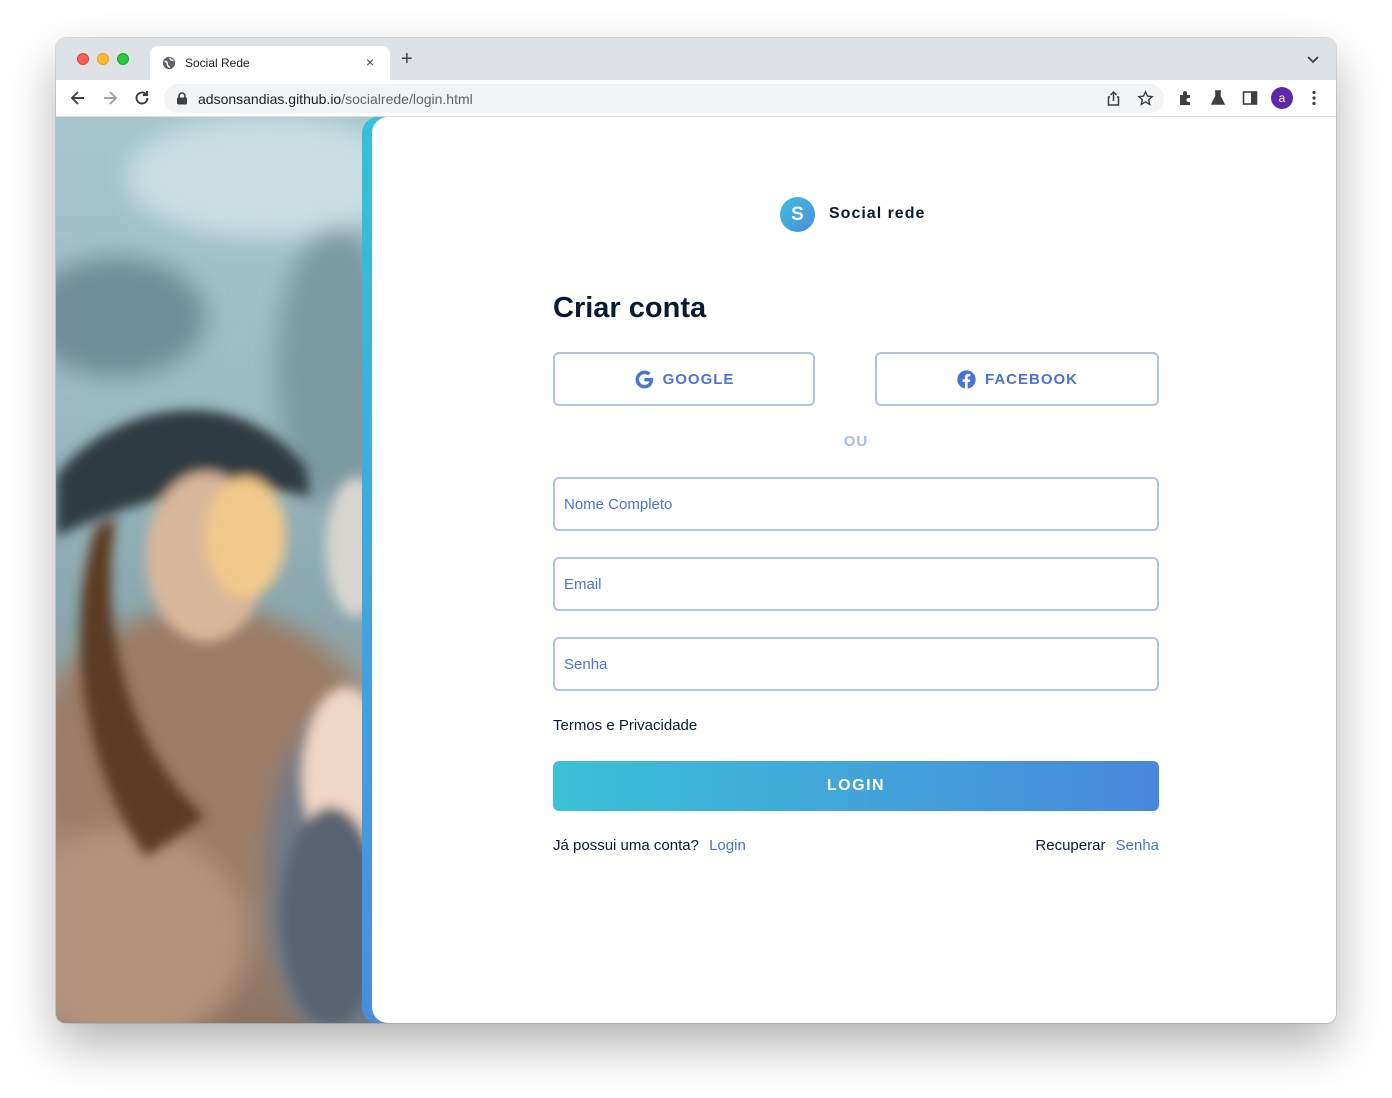 This screenshot has width=1392, height=1098. I want to click on have-account-text: Já possui uma conta?, so click(626, 845).